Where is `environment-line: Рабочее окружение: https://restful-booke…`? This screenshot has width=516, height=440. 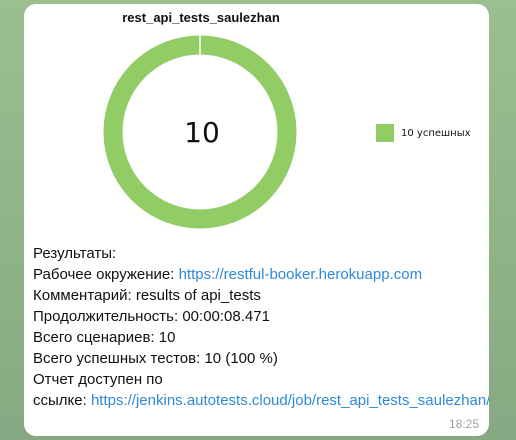
environment-line: Рабочее окружение: https://restful-booke… is located at coordinates (259, 274).